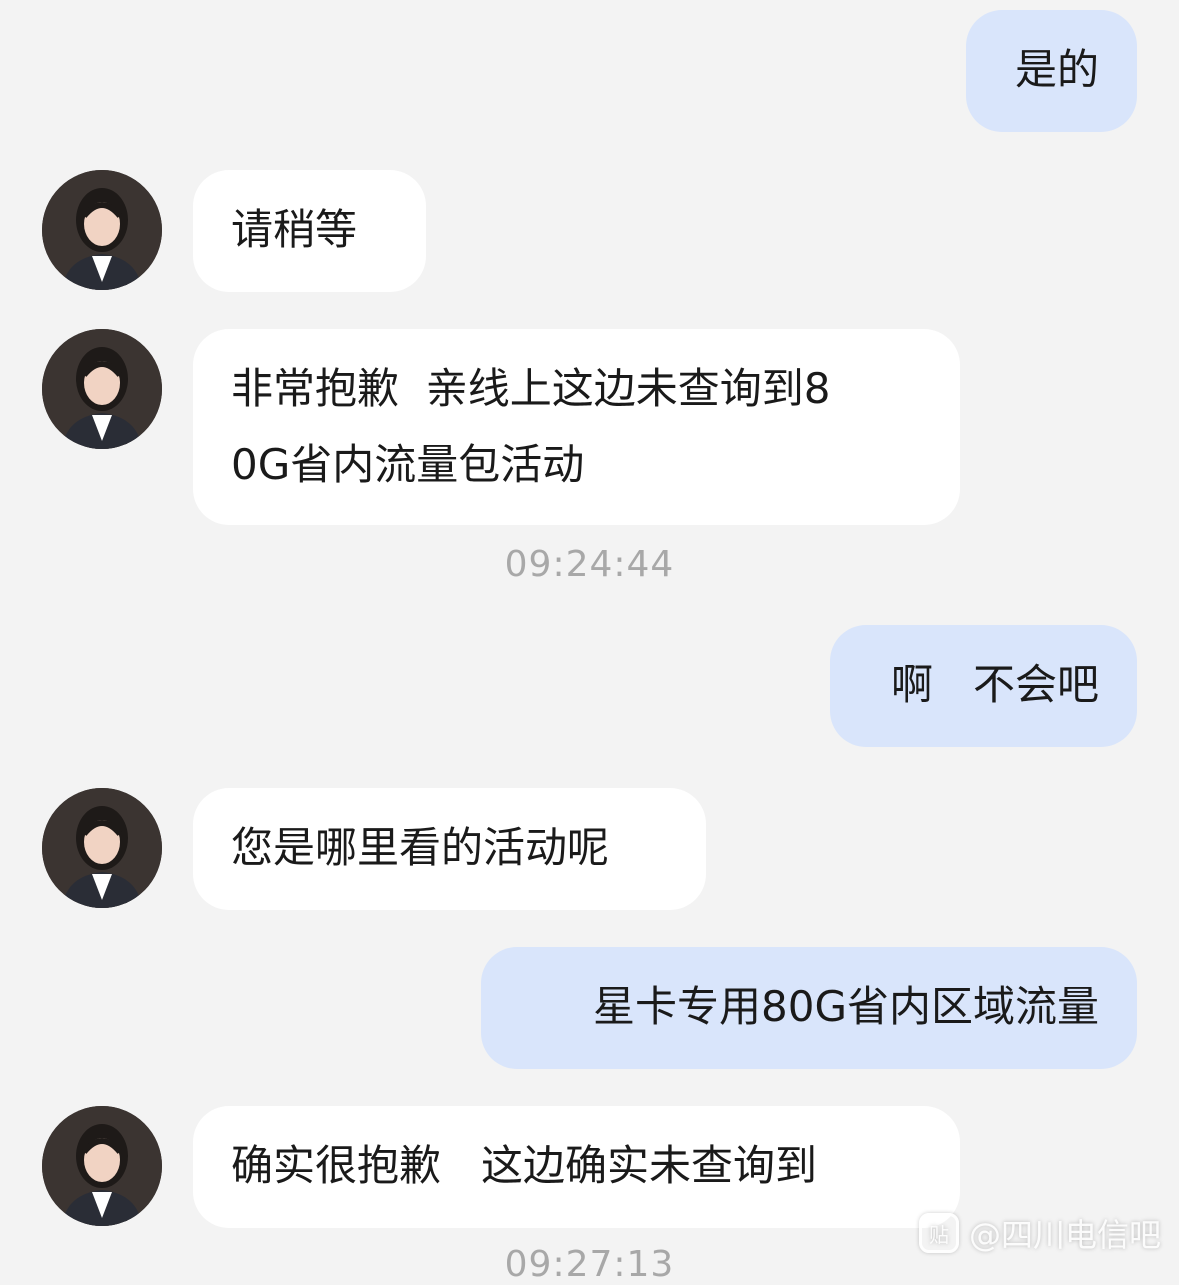  Describe the element at coordinates (309, 231) in the screenshot. I see `agent-message-bubble: 请稍等` at that location.